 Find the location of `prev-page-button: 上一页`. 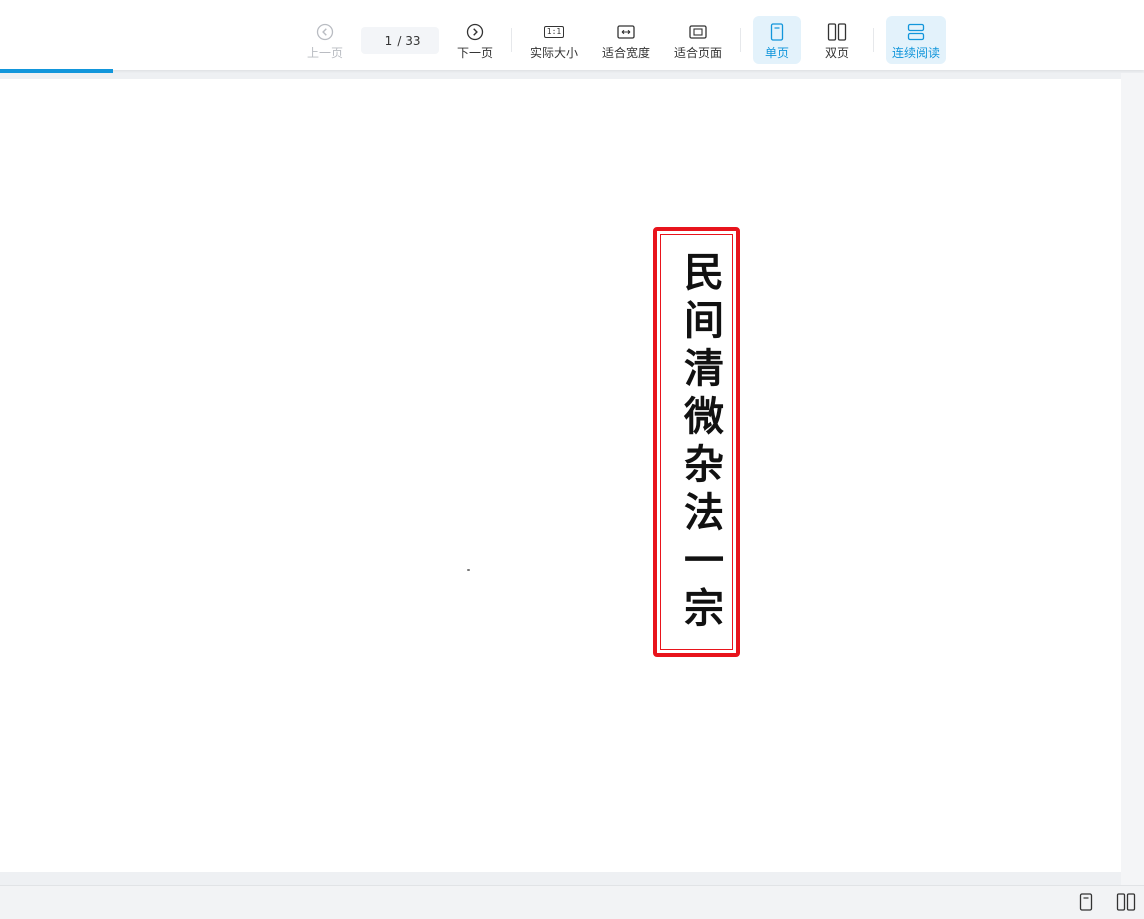

prev-page-button: 上一页 is located at coordinates (325, 40).